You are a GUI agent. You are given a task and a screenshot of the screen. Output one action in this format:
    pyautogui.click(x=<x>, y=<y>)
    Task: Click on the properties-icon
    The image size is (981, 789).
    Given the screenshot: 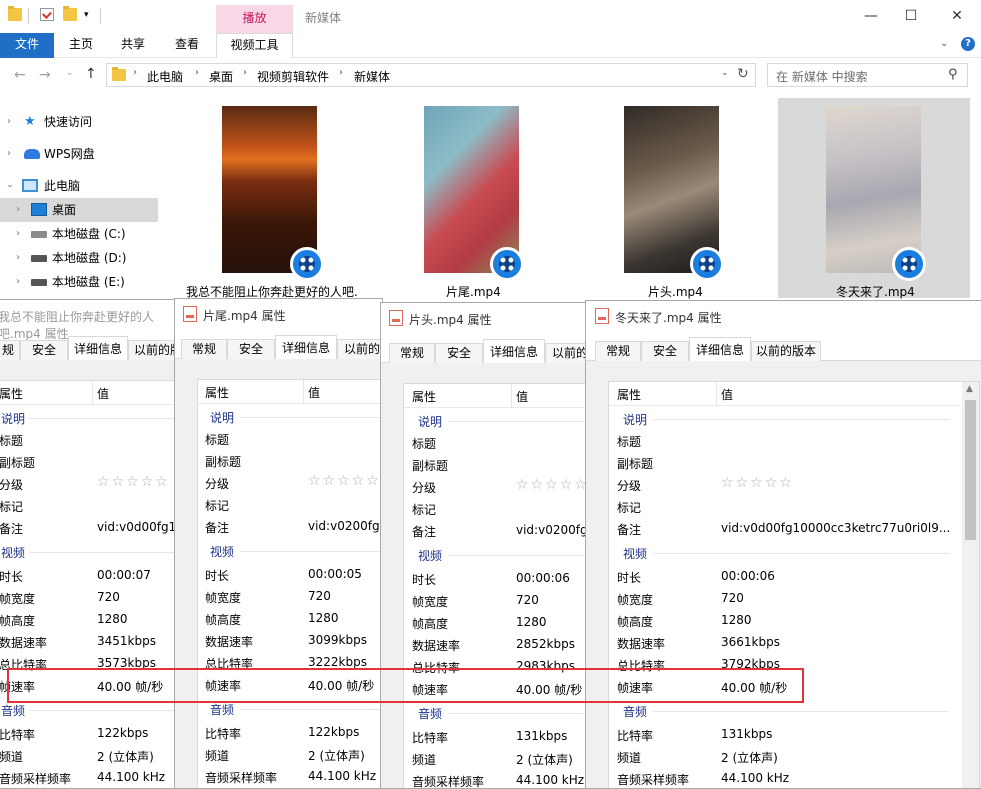 What is the action you would take?
    pyautogui.click(x=47, y=14)
    